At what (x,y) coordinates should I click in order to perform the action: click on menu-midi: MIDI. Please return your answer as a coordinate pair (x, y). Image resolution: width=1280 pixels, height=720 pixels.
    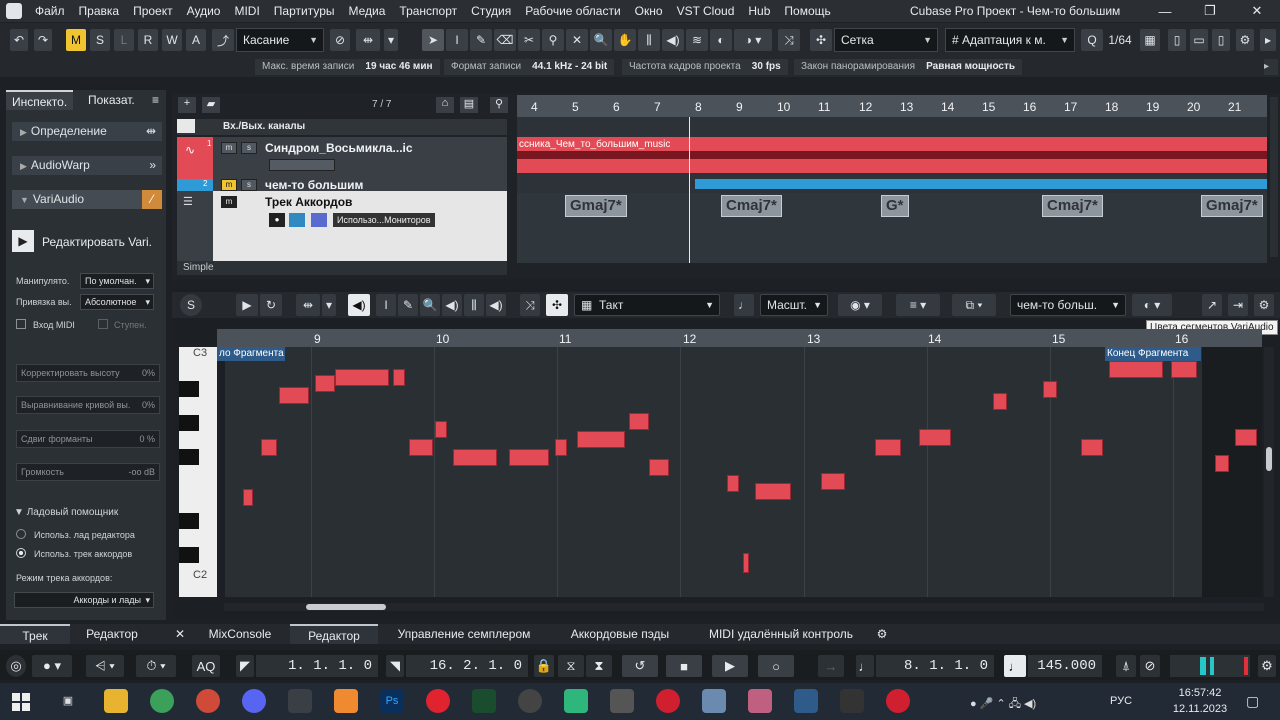
    Looking at the image, I should click on (246, 11).